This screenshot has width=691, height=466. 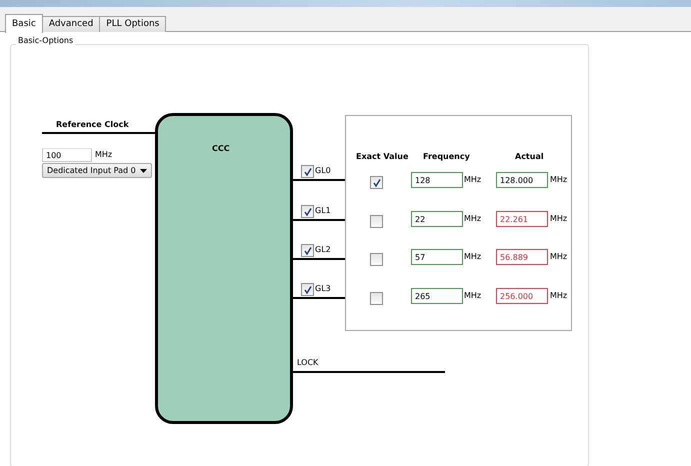 I want to click on lock-label: LOCK, so click(x=307, y=362).